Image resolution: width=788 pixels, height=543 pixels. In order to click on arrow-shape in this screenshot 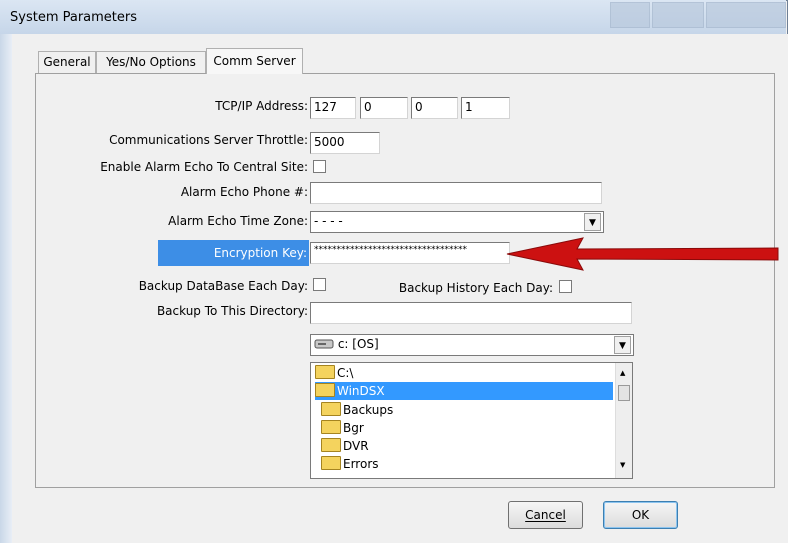, I will do `click(642, 254)`.